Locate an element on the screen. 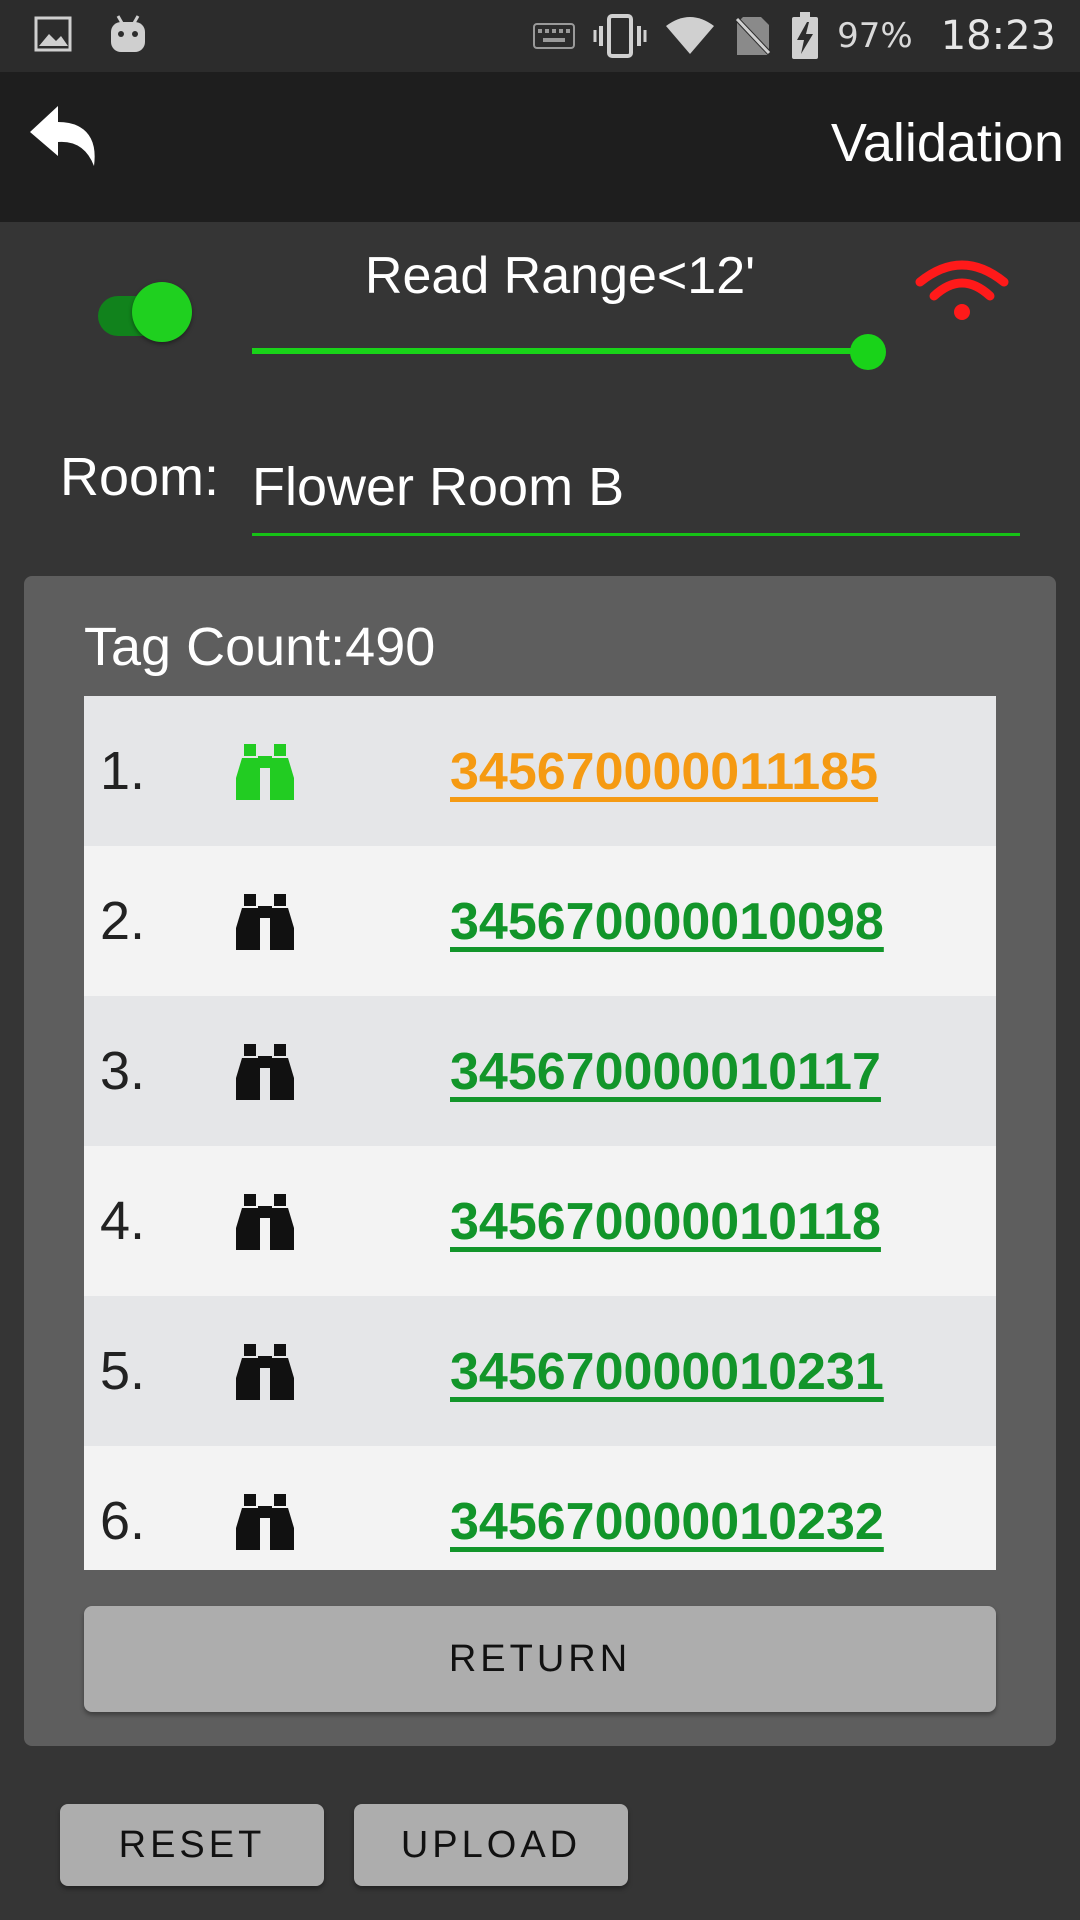 This screenshot has width=1080, height=1920. no-sim-icon is located at coordinates (753, 36).